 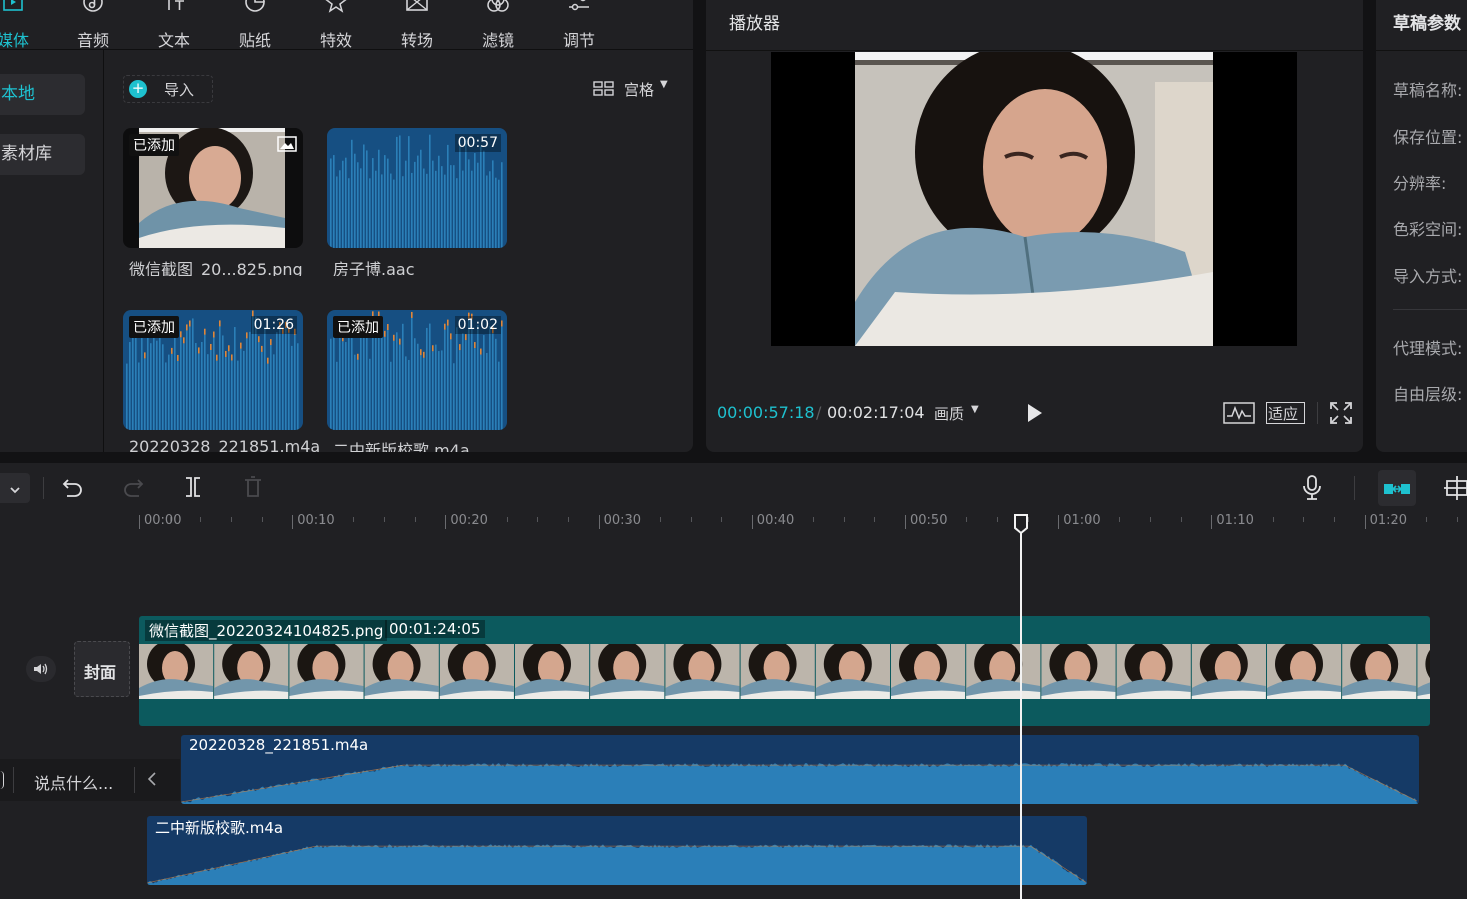 I want to click on added-badge: 已添加, so click(x=358, y=327).